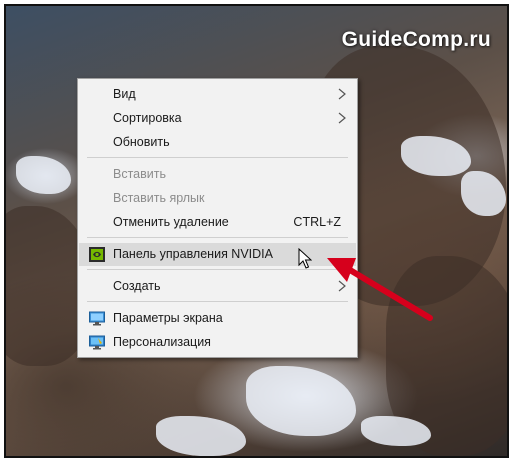 Image resolution: width=515 pixels, height=463 pixels. Describe the element at coordinates (305, 258) in the screenshot. I see `mouse-cursor-icon` at that location.